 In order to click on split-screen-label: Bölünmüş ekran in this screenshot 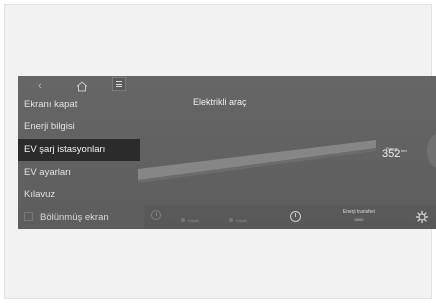, I will do `click(74, 217)`.